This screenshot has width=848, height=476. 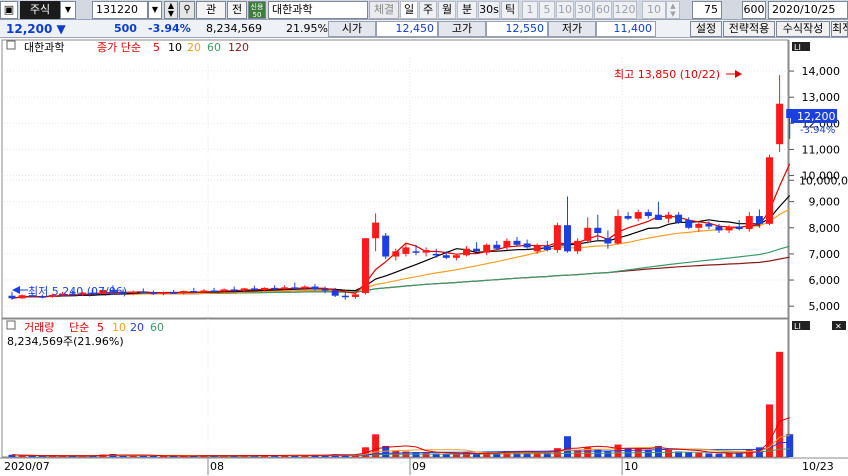 I want to click on optimize-button: 최적, so click(x=839, y=29).